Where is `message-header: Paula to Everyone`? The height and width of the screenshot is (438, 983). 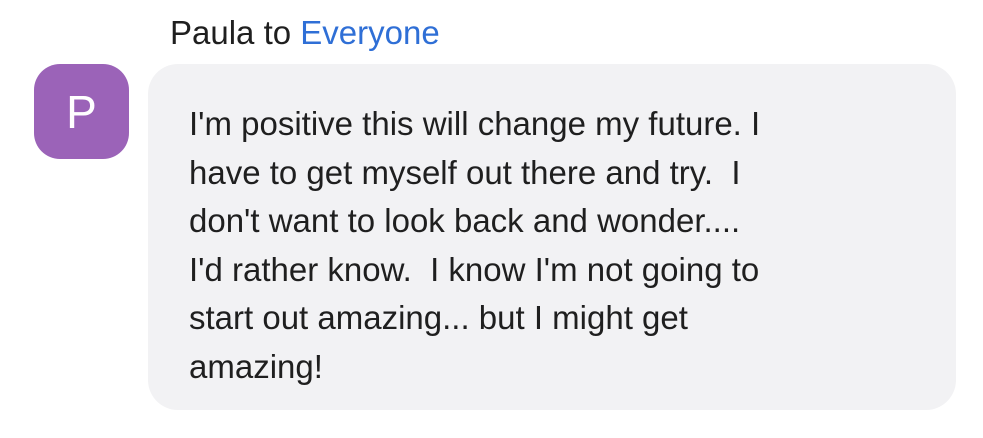 message-header: Paula to Everyone is located at coordinates (305, 33).